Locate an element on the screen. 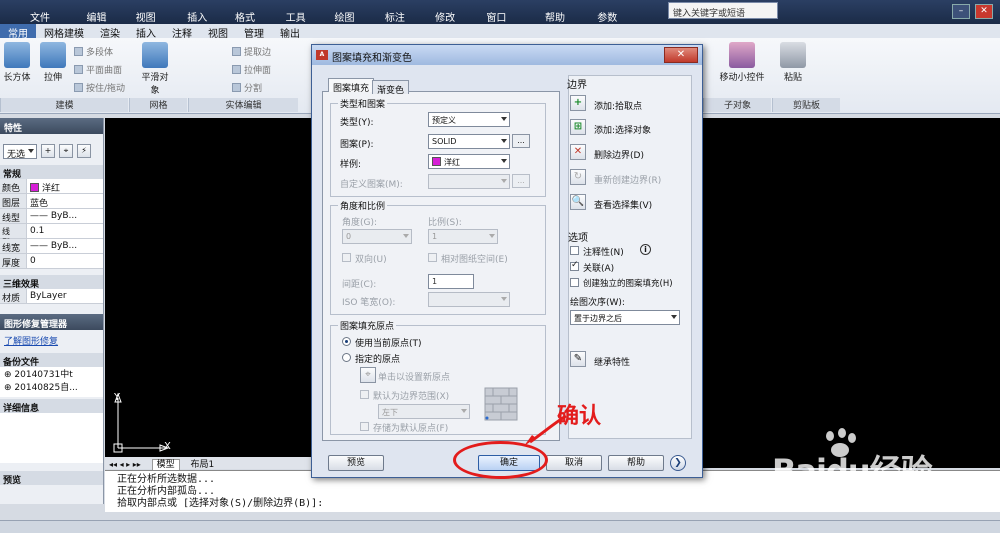 This screenshot has height=533, width=1000. extrude-button: 拉伸 is located at coordinates (53, 62).